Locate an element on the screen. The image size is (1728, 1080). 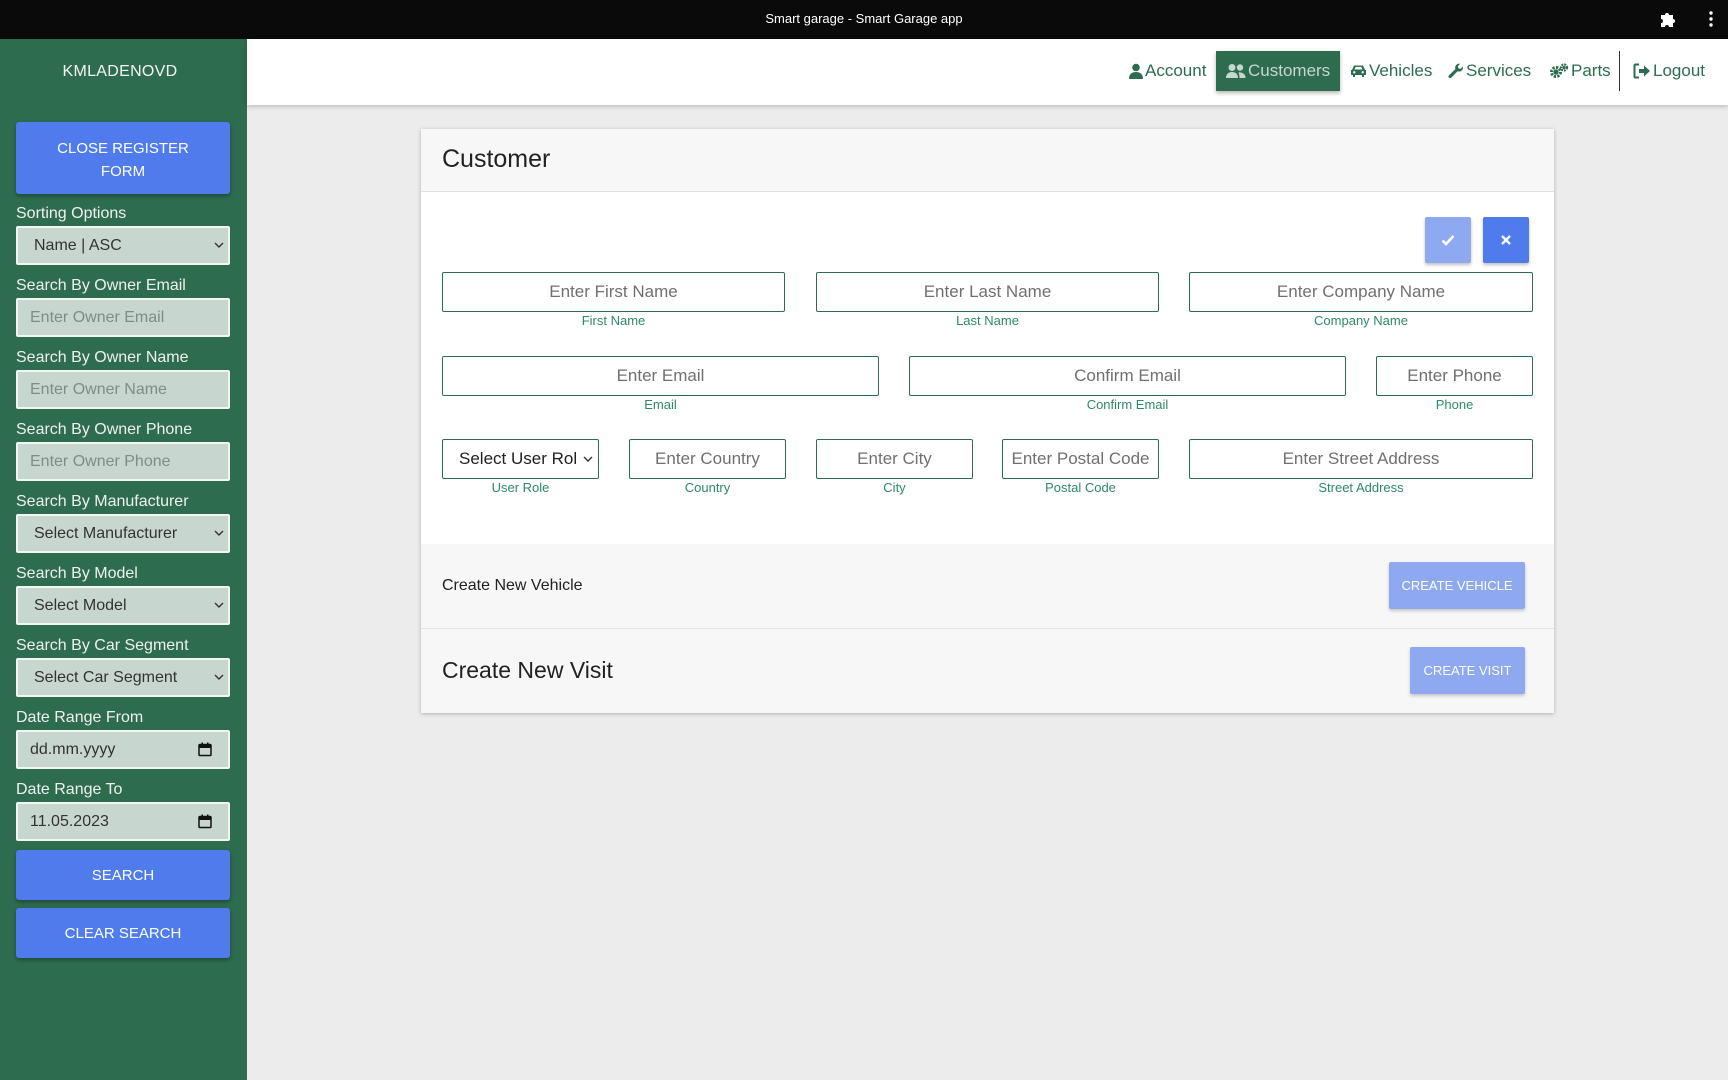
nav-parts: Parts is located at coordinates (1580, 71).